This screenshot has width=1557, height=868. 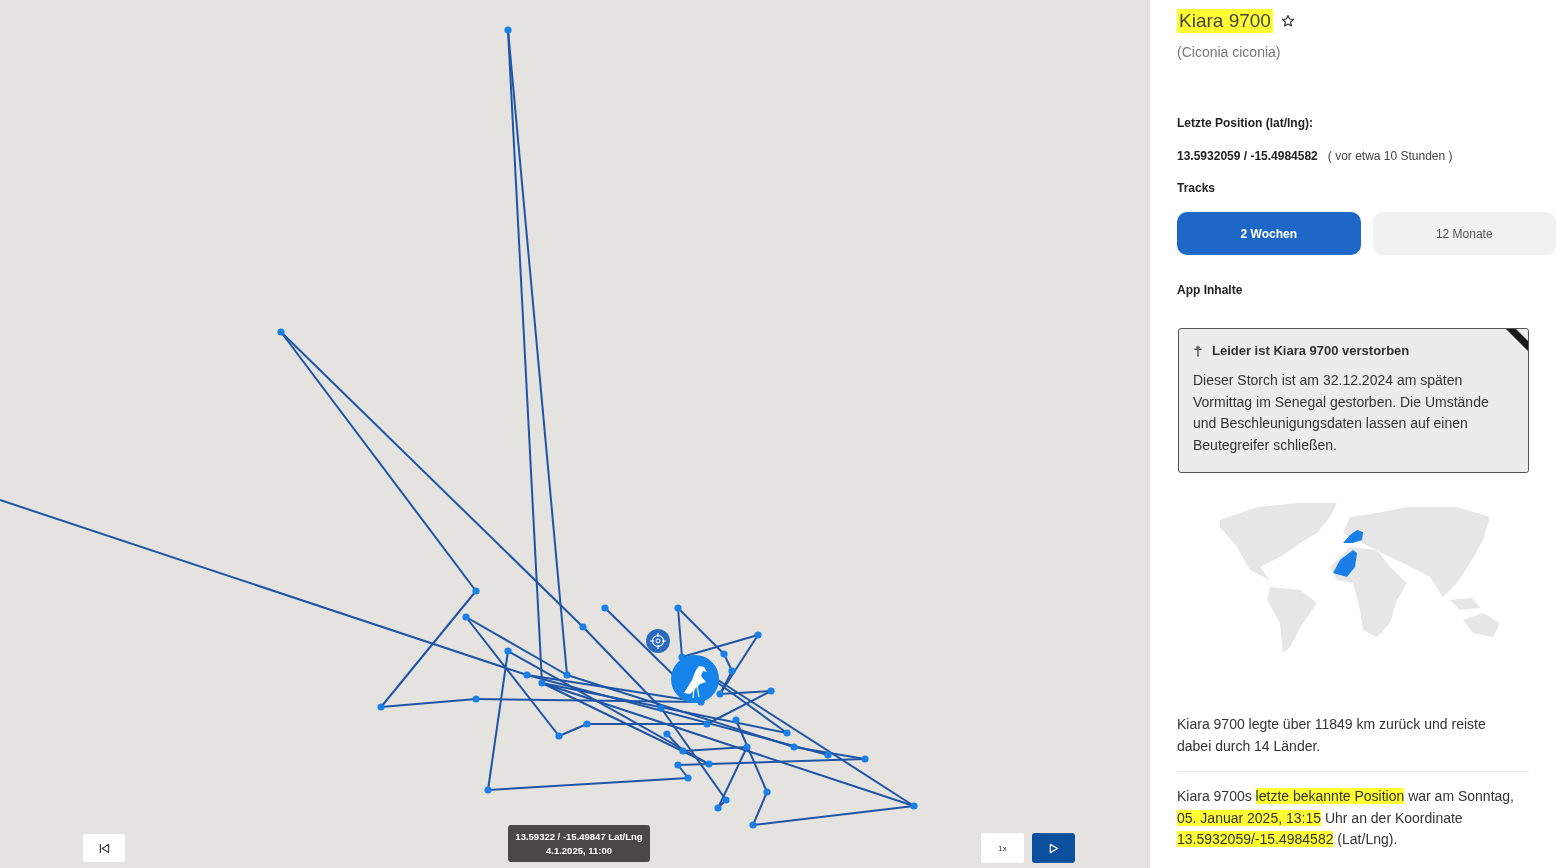 I want to click on section-label: Letzte Position (lat/lng):, so click(x=1245, y=123).